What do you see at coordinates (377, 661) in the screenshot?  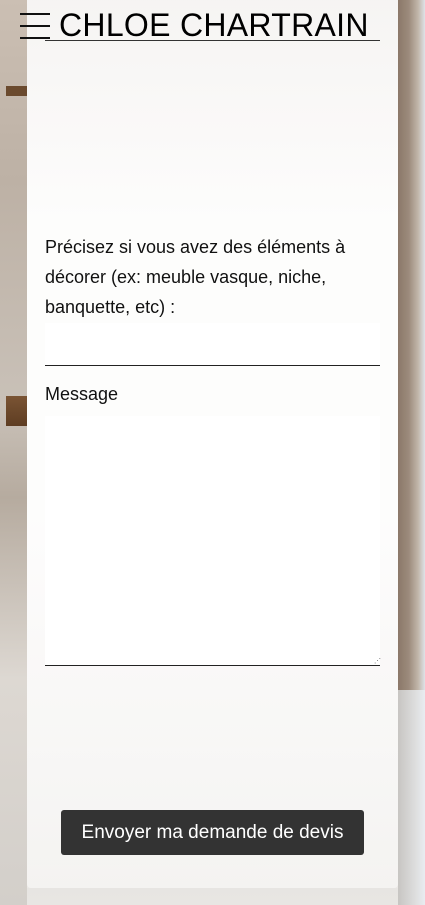 I see `resize-grip-icon: ⋰` at bounding box center [377, 661].